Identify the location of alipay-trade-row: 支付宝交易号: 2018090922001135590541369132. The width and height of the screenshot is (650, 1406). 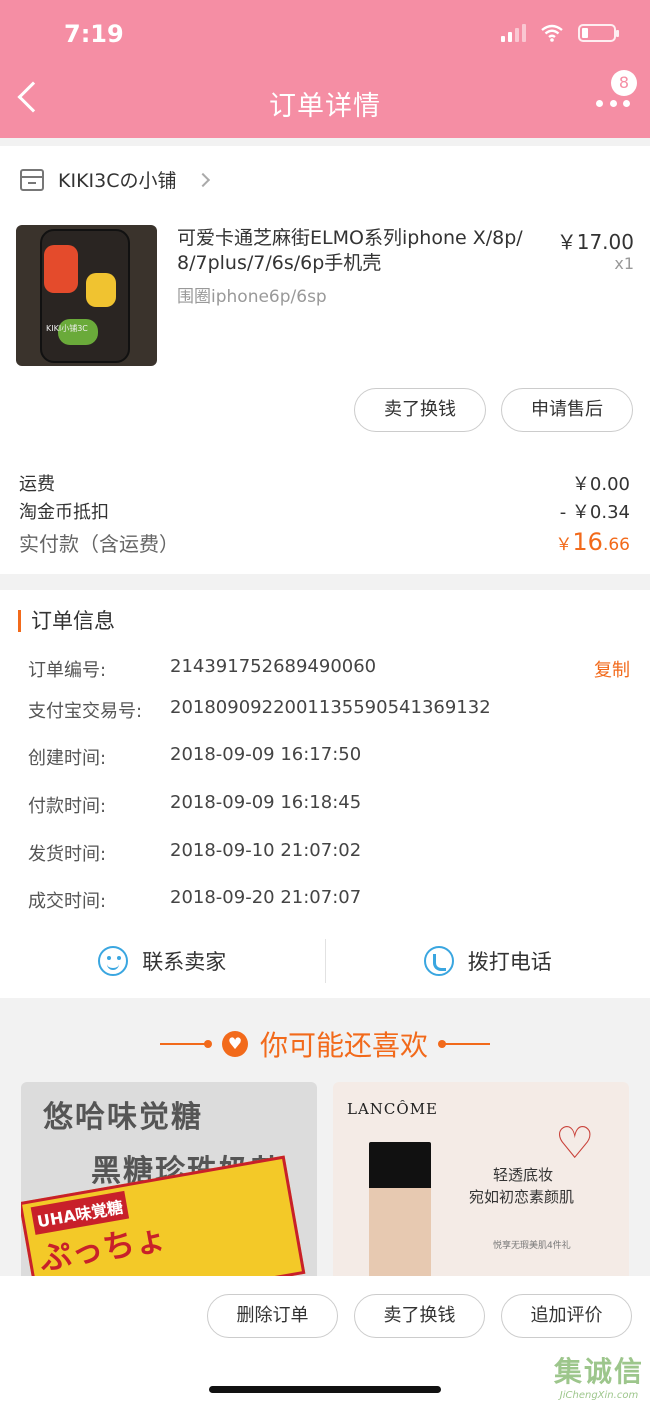
(259, 709).